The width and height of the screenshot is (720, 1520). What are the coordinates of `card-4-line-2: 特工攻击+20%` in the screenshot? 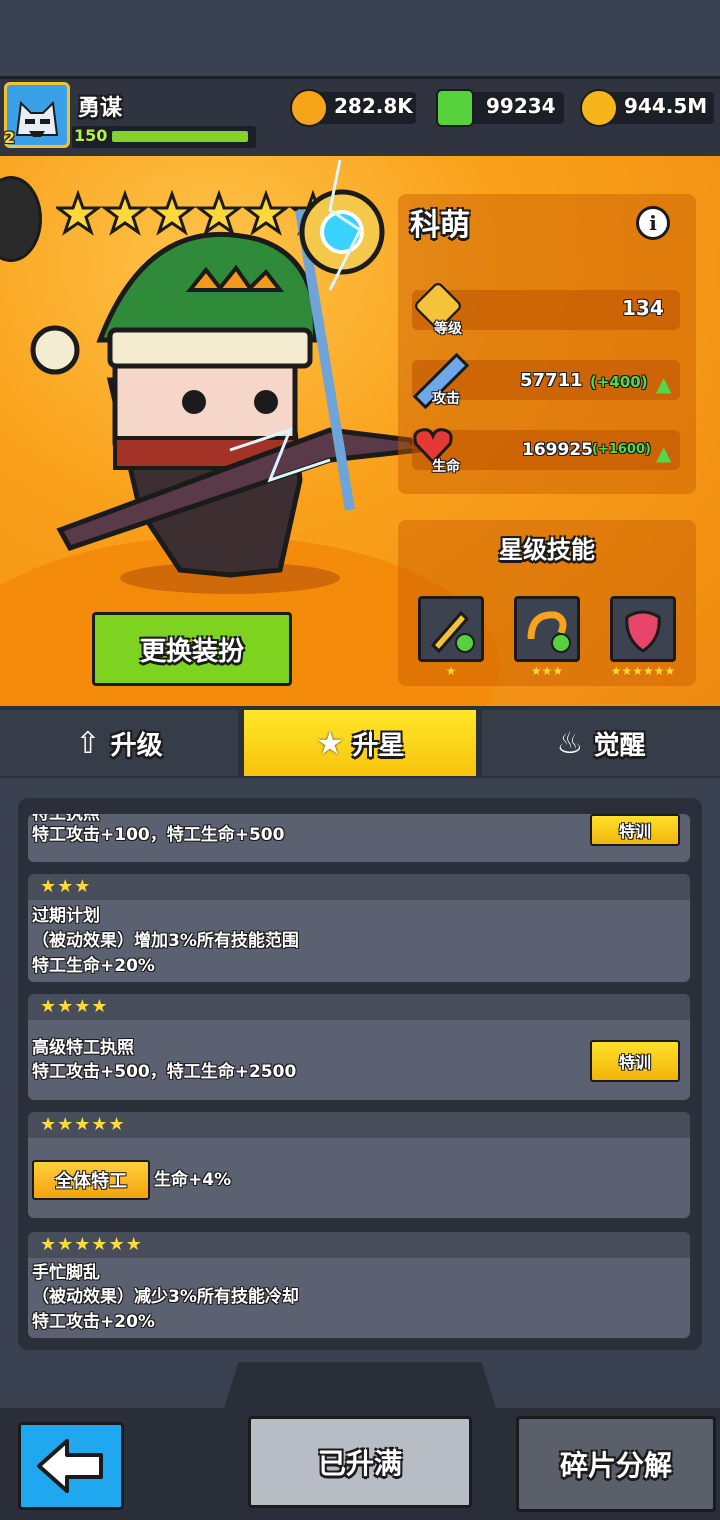 It's located at (93, 1322).